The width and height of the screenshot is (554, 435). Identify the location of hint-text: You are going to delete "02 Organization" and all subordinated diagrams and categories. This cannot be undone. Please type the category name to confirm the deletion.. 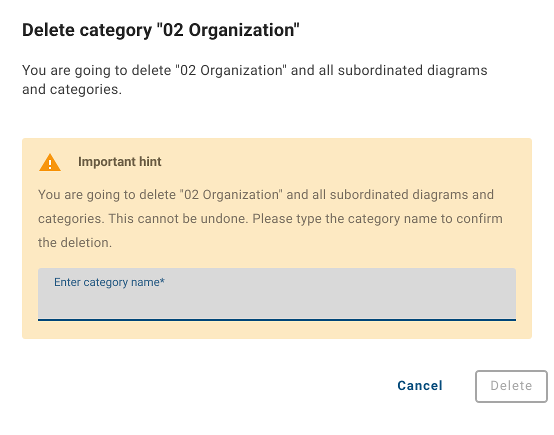
(271, 220).